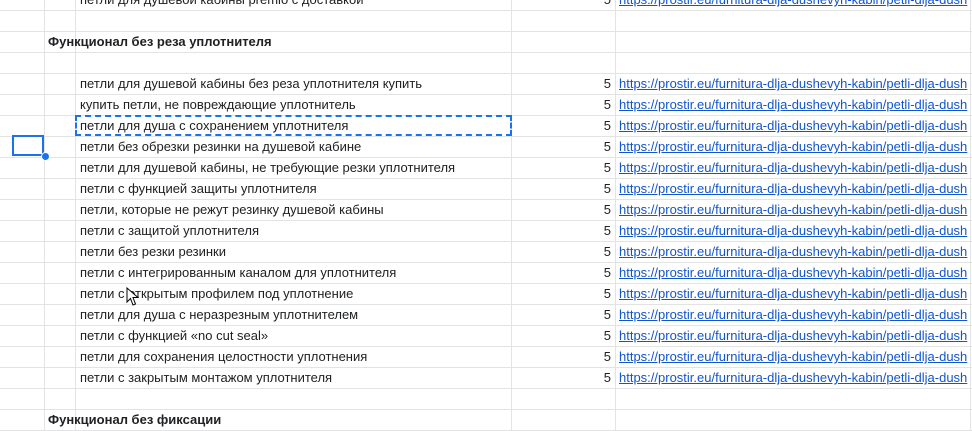 The height and width of the screenshot is (431, 972). Describe the element at coordinates (295, 230) in the screenshot. I see `keyword-cell: петли с защитой уплотнителя` at that location.